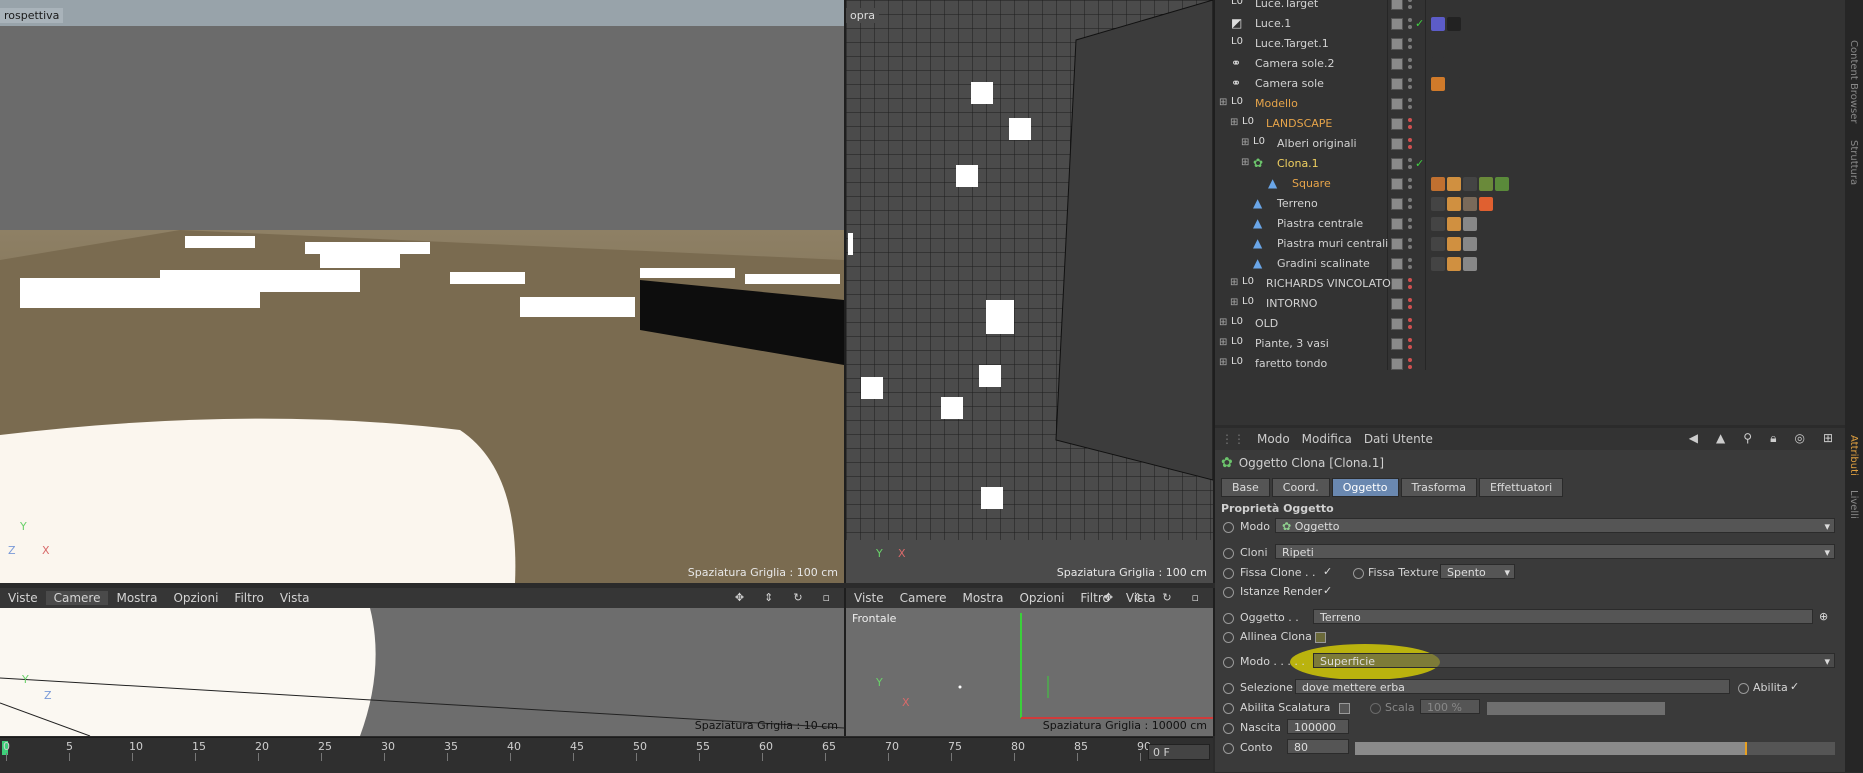 The image size is (1863, 773). I want to click on object-name: Luce.Target, so click(1286, 5).